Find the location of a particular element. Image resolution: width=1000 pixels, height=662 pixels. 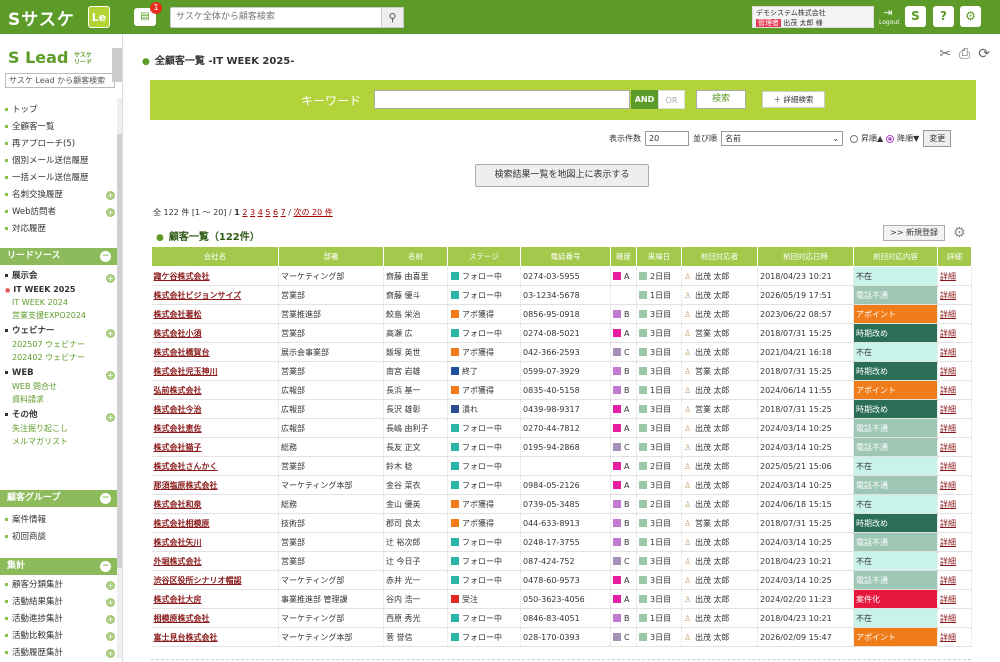

company-name-cell: 那須塩原株式会社 is located at coordinates (215, 485).